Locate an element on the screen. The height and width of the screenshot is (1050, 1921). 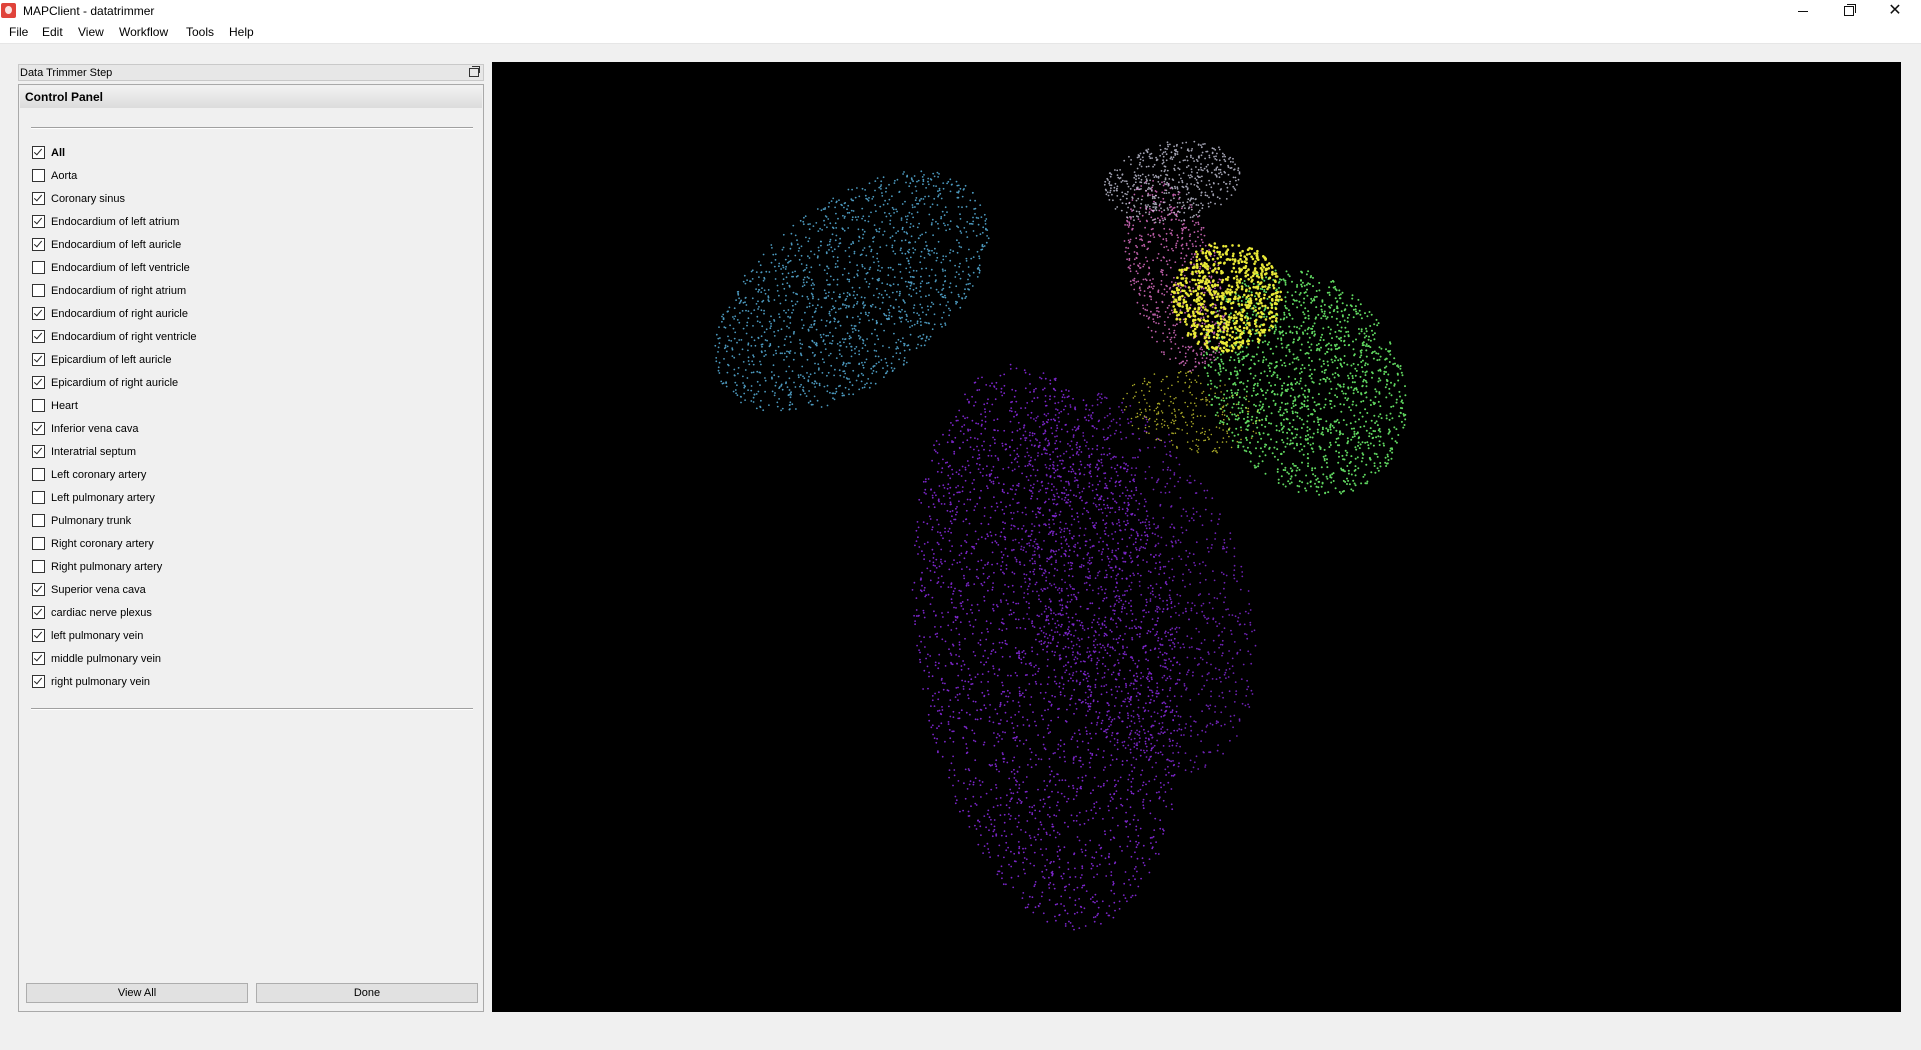
menu-tools: Tools is located at coordinates (200, 32).